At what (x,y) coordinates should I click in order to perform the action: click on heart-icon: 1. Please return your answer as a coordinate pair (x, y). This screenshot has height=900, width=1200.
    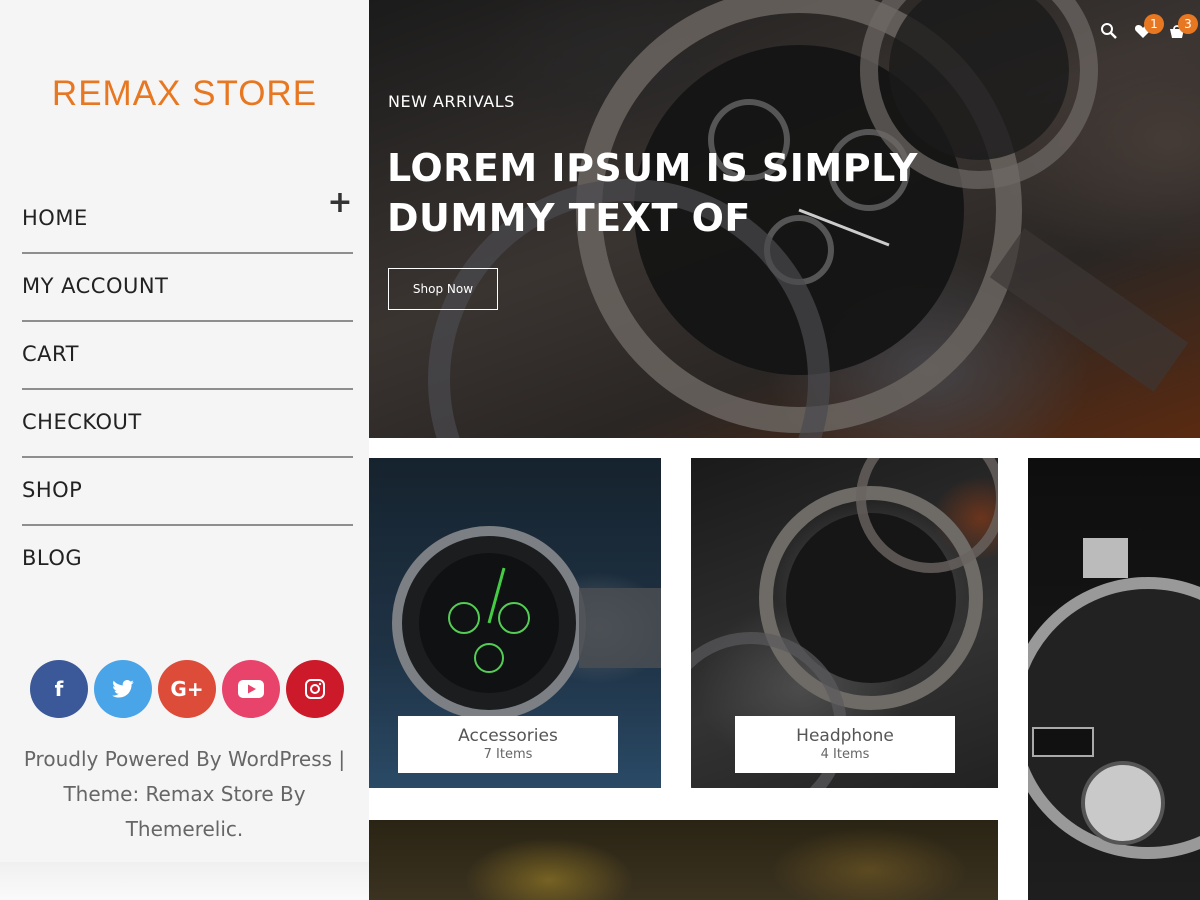
    Looking at the image, I should click on (1149, 28).